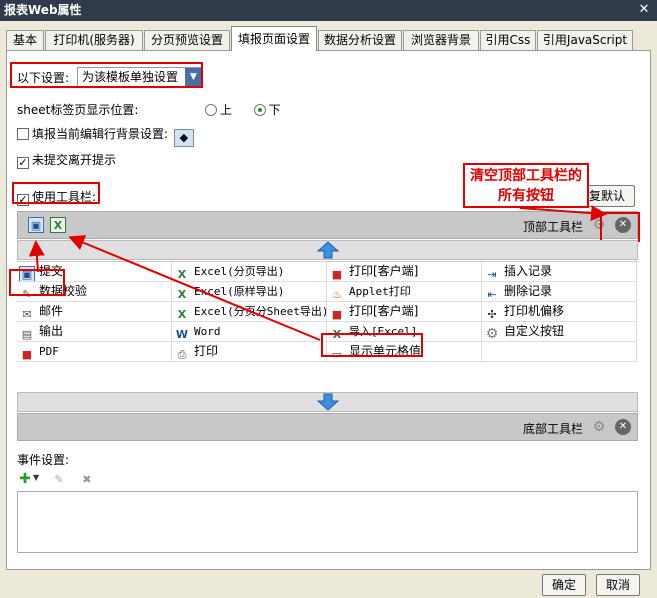  I want to click on java-icon: ♨, so click(337, 294).